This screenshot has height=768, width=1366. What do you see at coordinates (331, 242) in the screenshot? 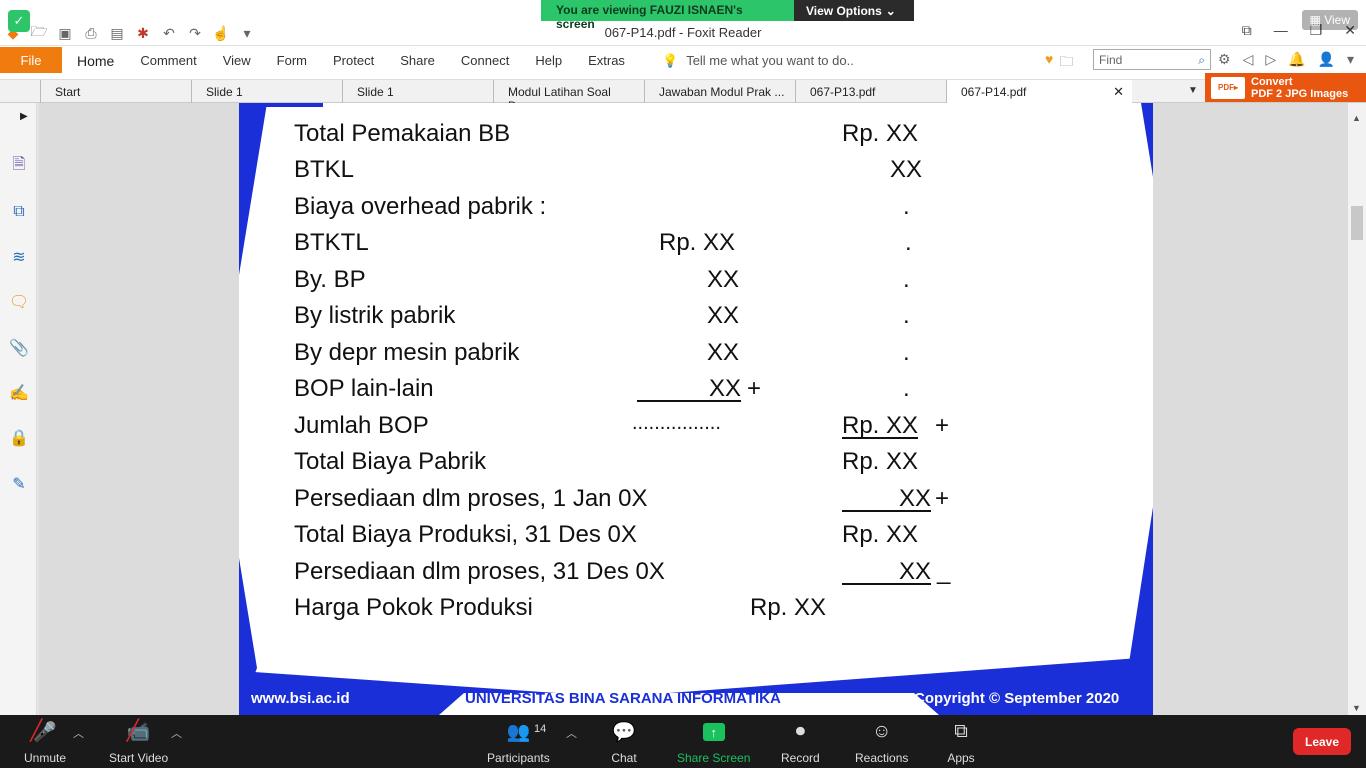
I see `label-btktl: BTKTL` at bounding box center [331, 242].